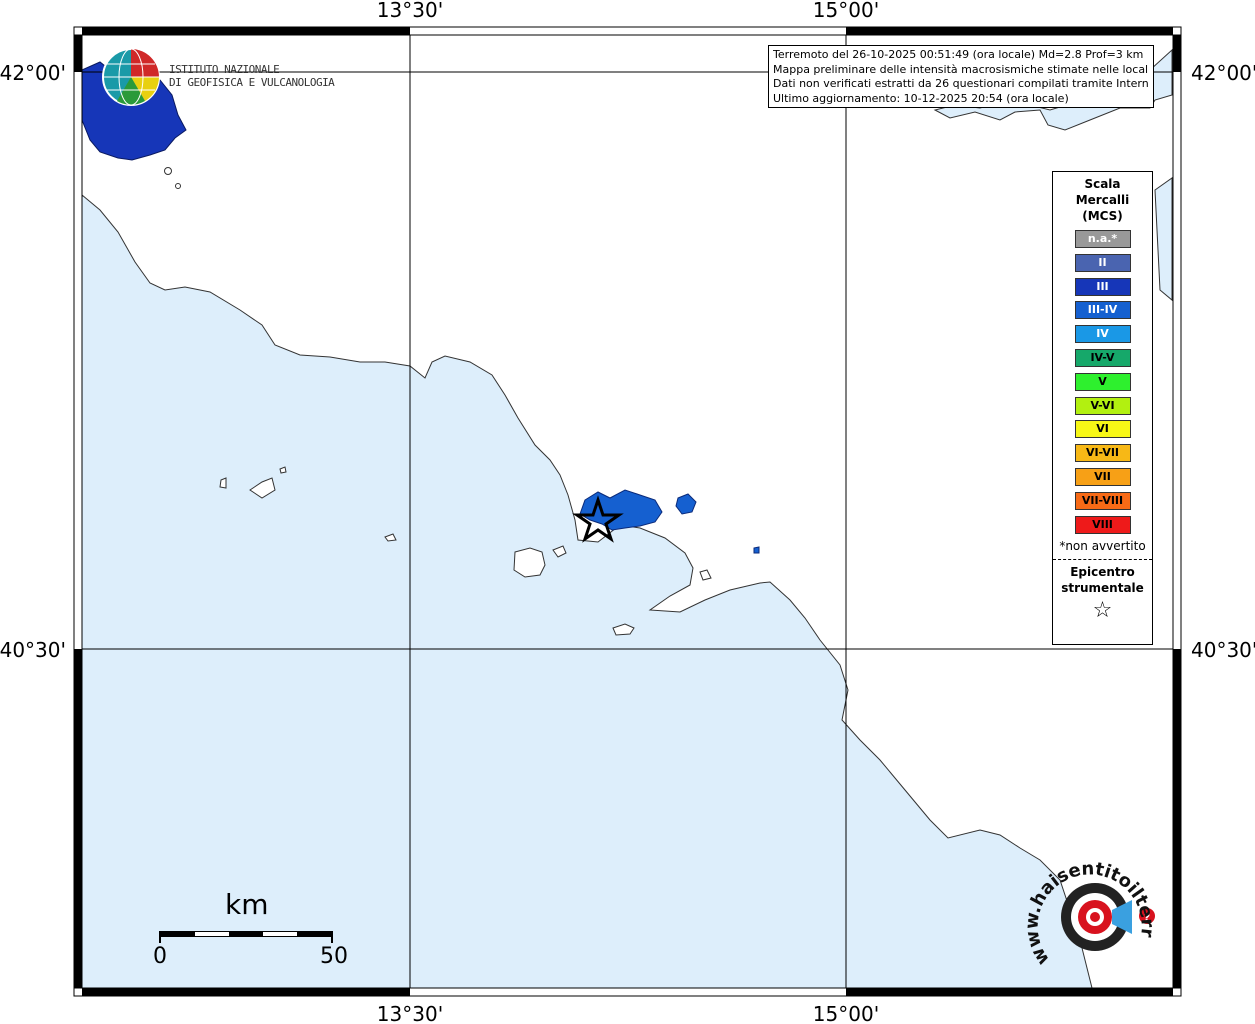  I want to click on lon-label-top-left: 13°30', so click(410, 11).